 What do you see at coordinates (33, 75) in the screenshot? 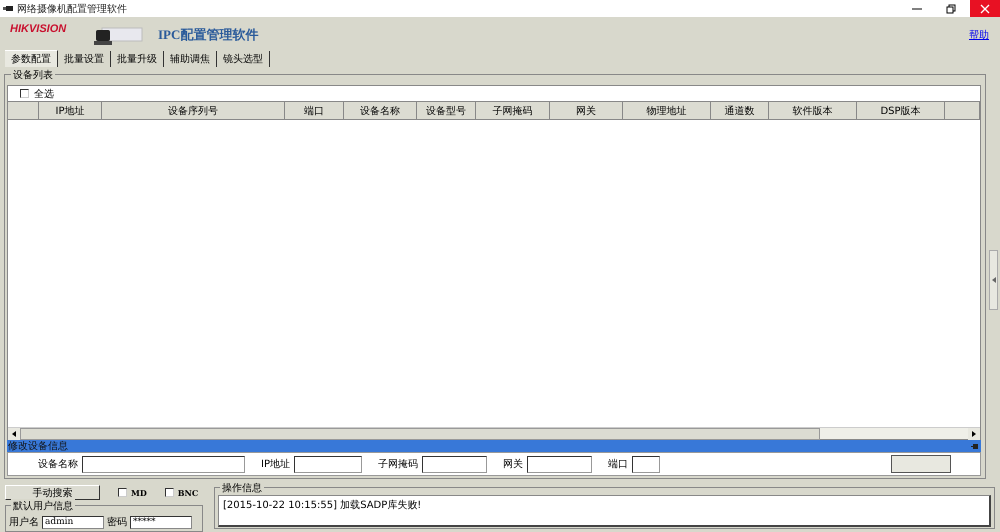
I see `group-title: 设备列表` at bounding box center [33, 75].